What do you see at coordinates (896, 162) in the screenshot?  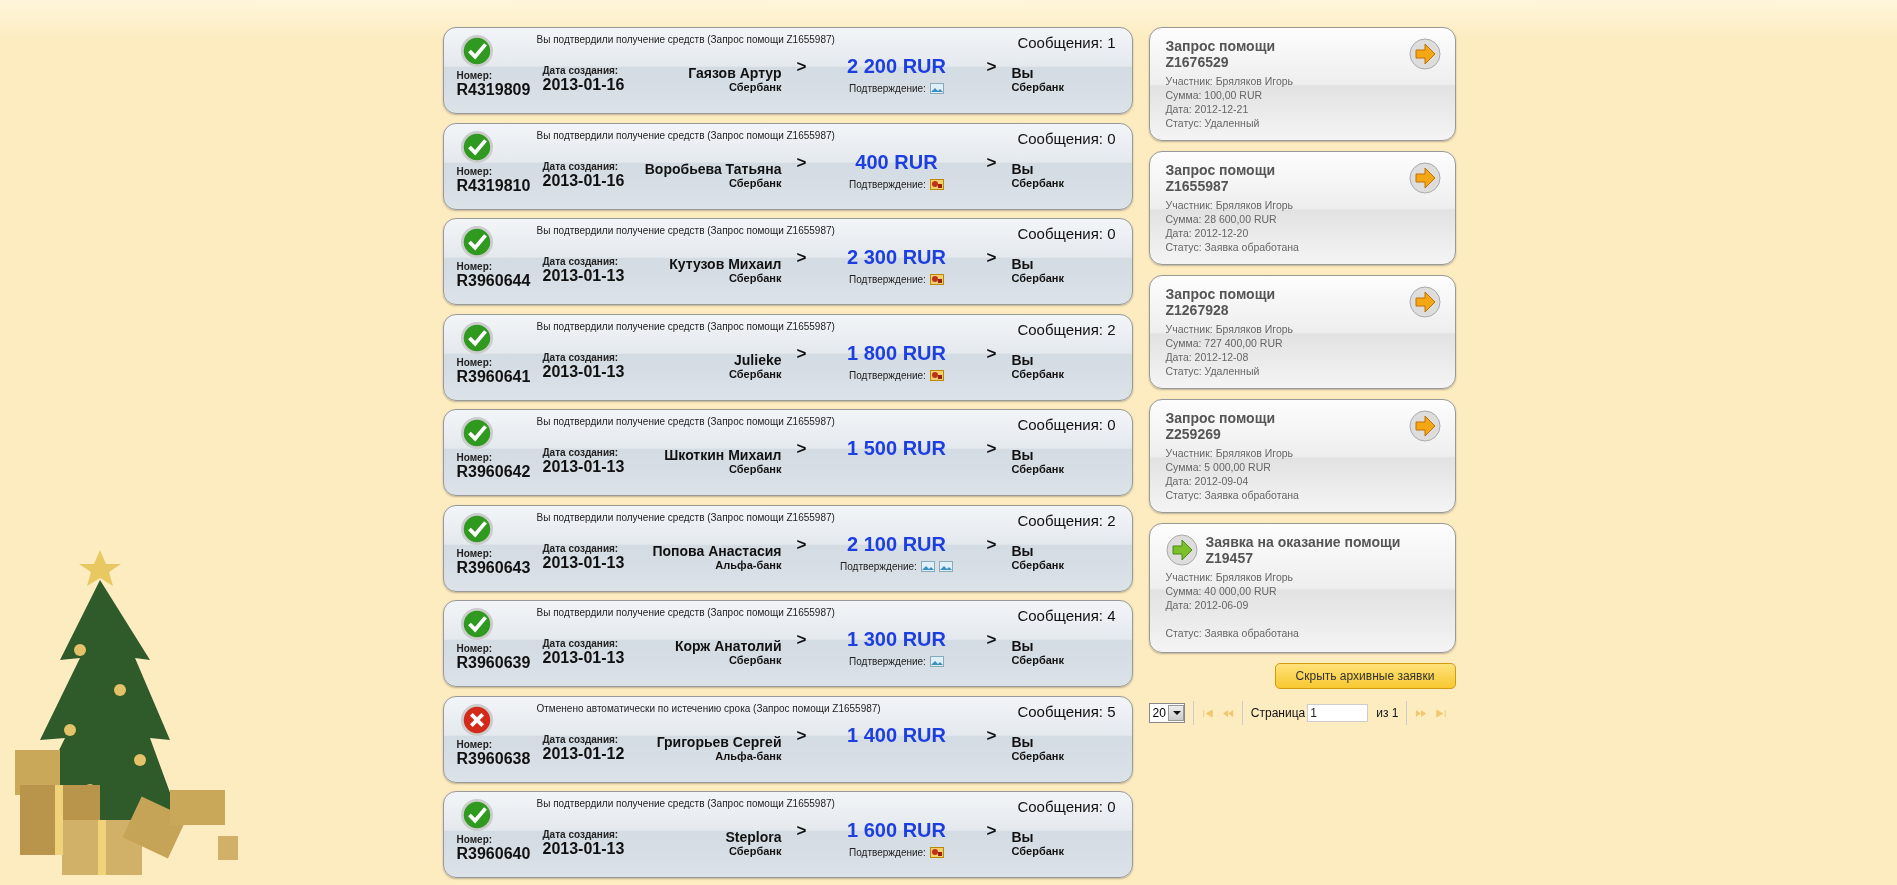 I see `amount: 400 RUR` at bounding box center [896, 162].